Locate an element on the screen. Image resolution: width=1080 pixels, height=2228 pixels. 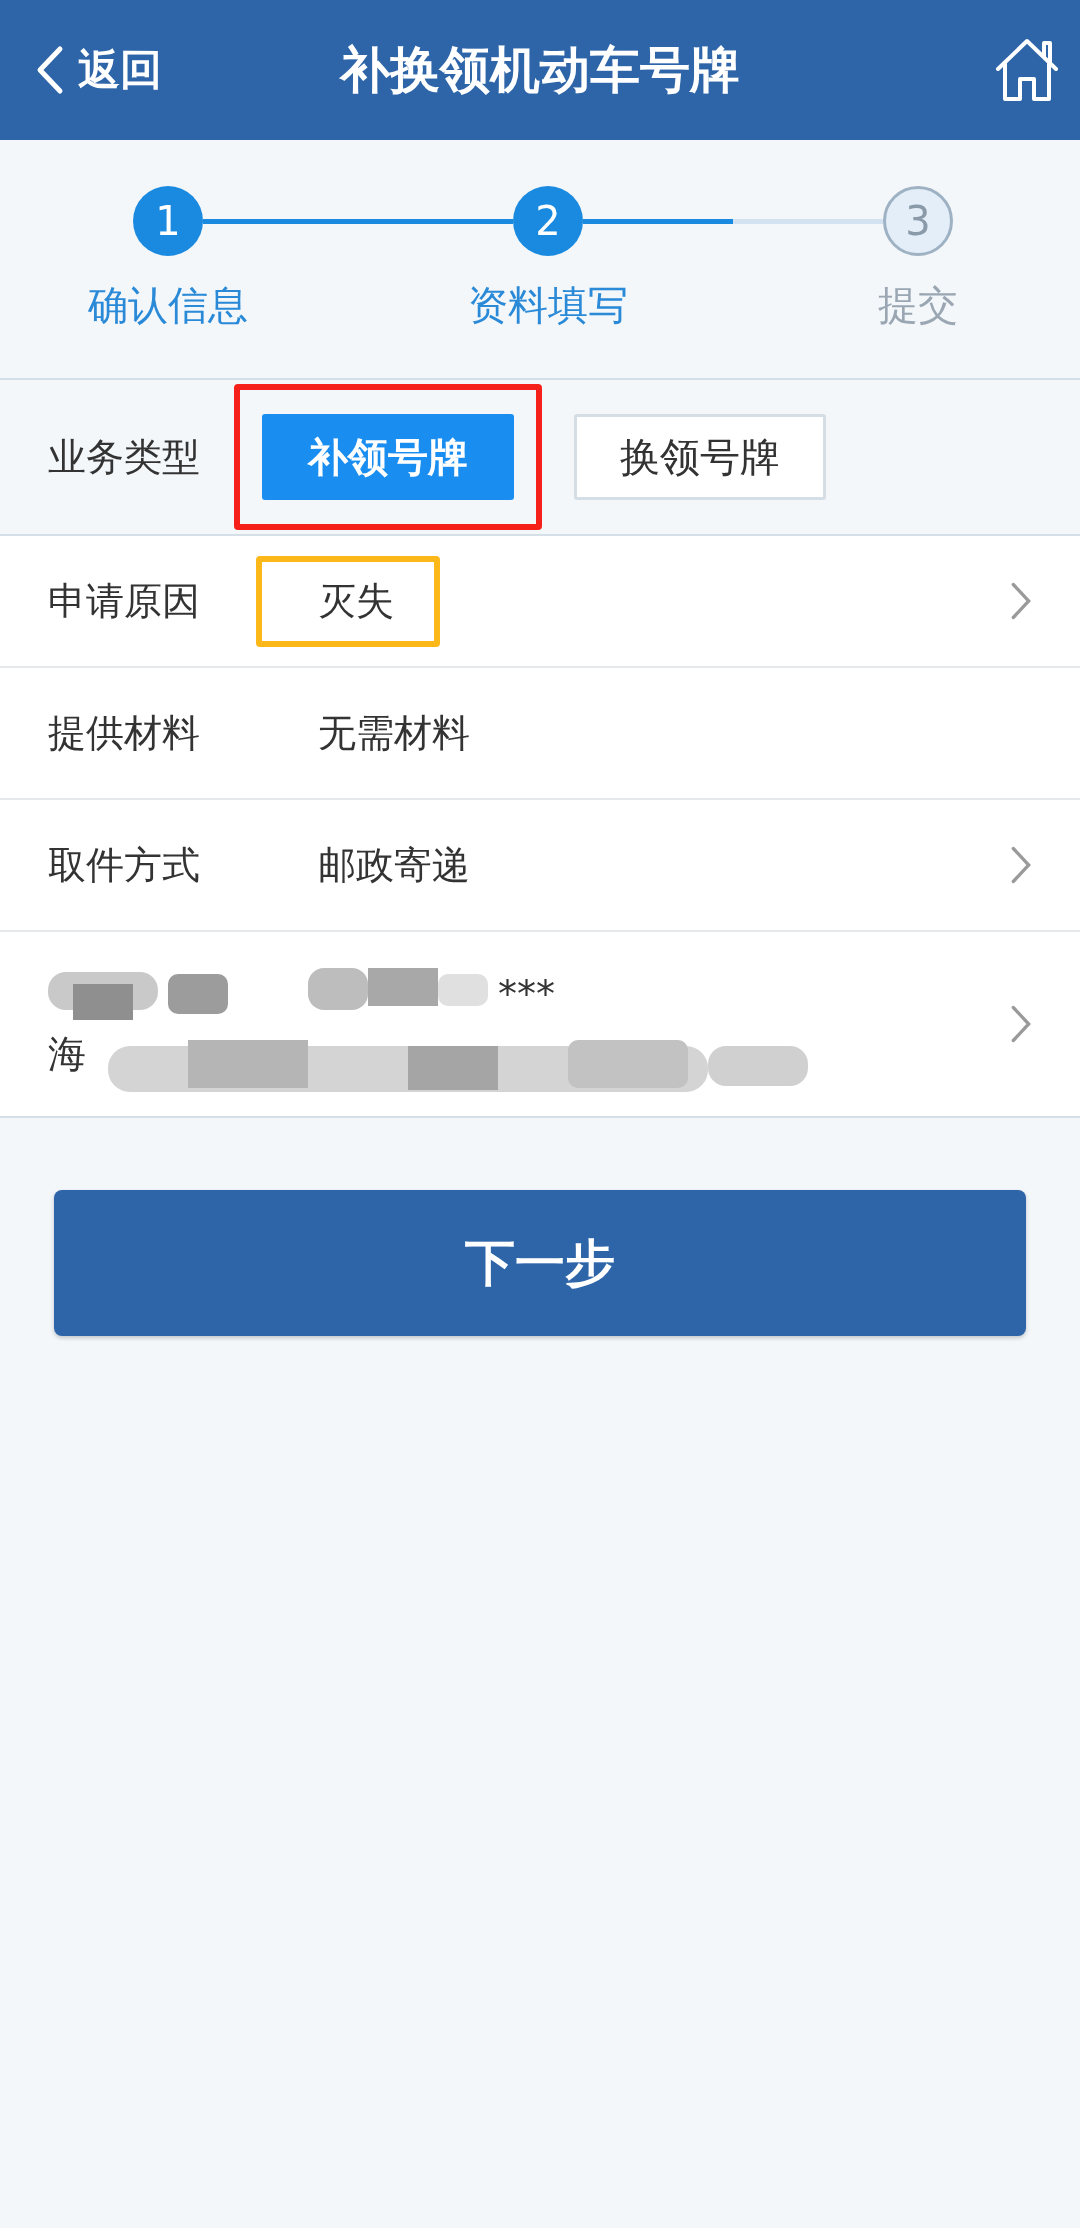
step-number: 1 is located at coordinates (168, 221).